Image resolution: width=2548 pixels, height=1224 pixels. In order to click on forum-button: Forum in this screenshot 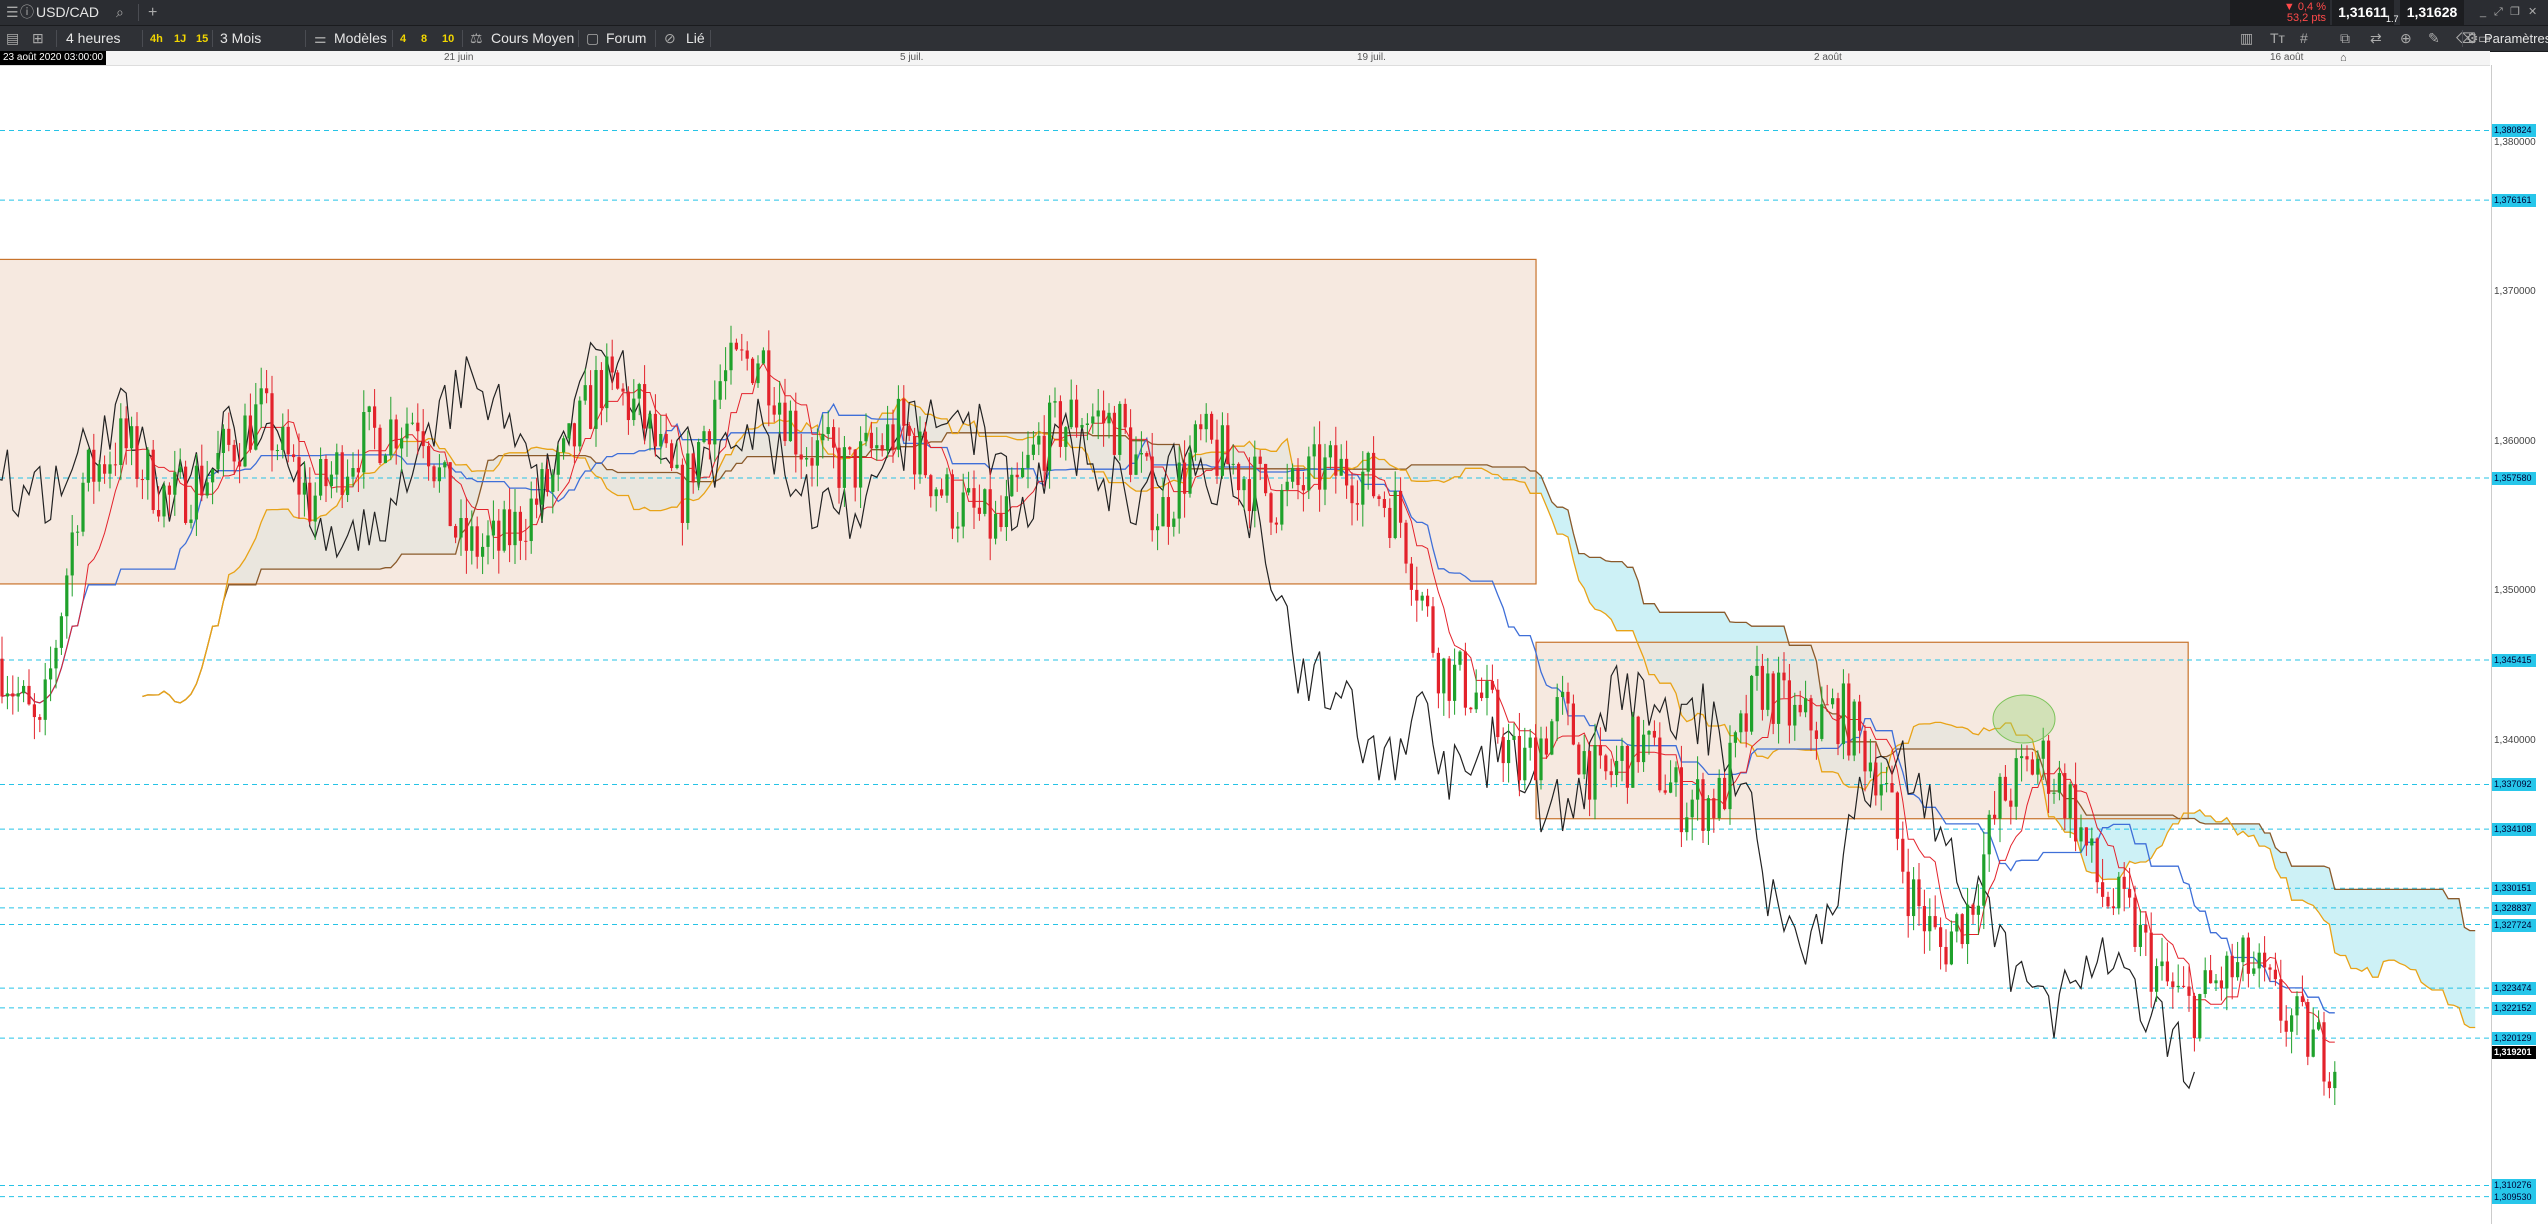, I will do `click(626, 38)`.